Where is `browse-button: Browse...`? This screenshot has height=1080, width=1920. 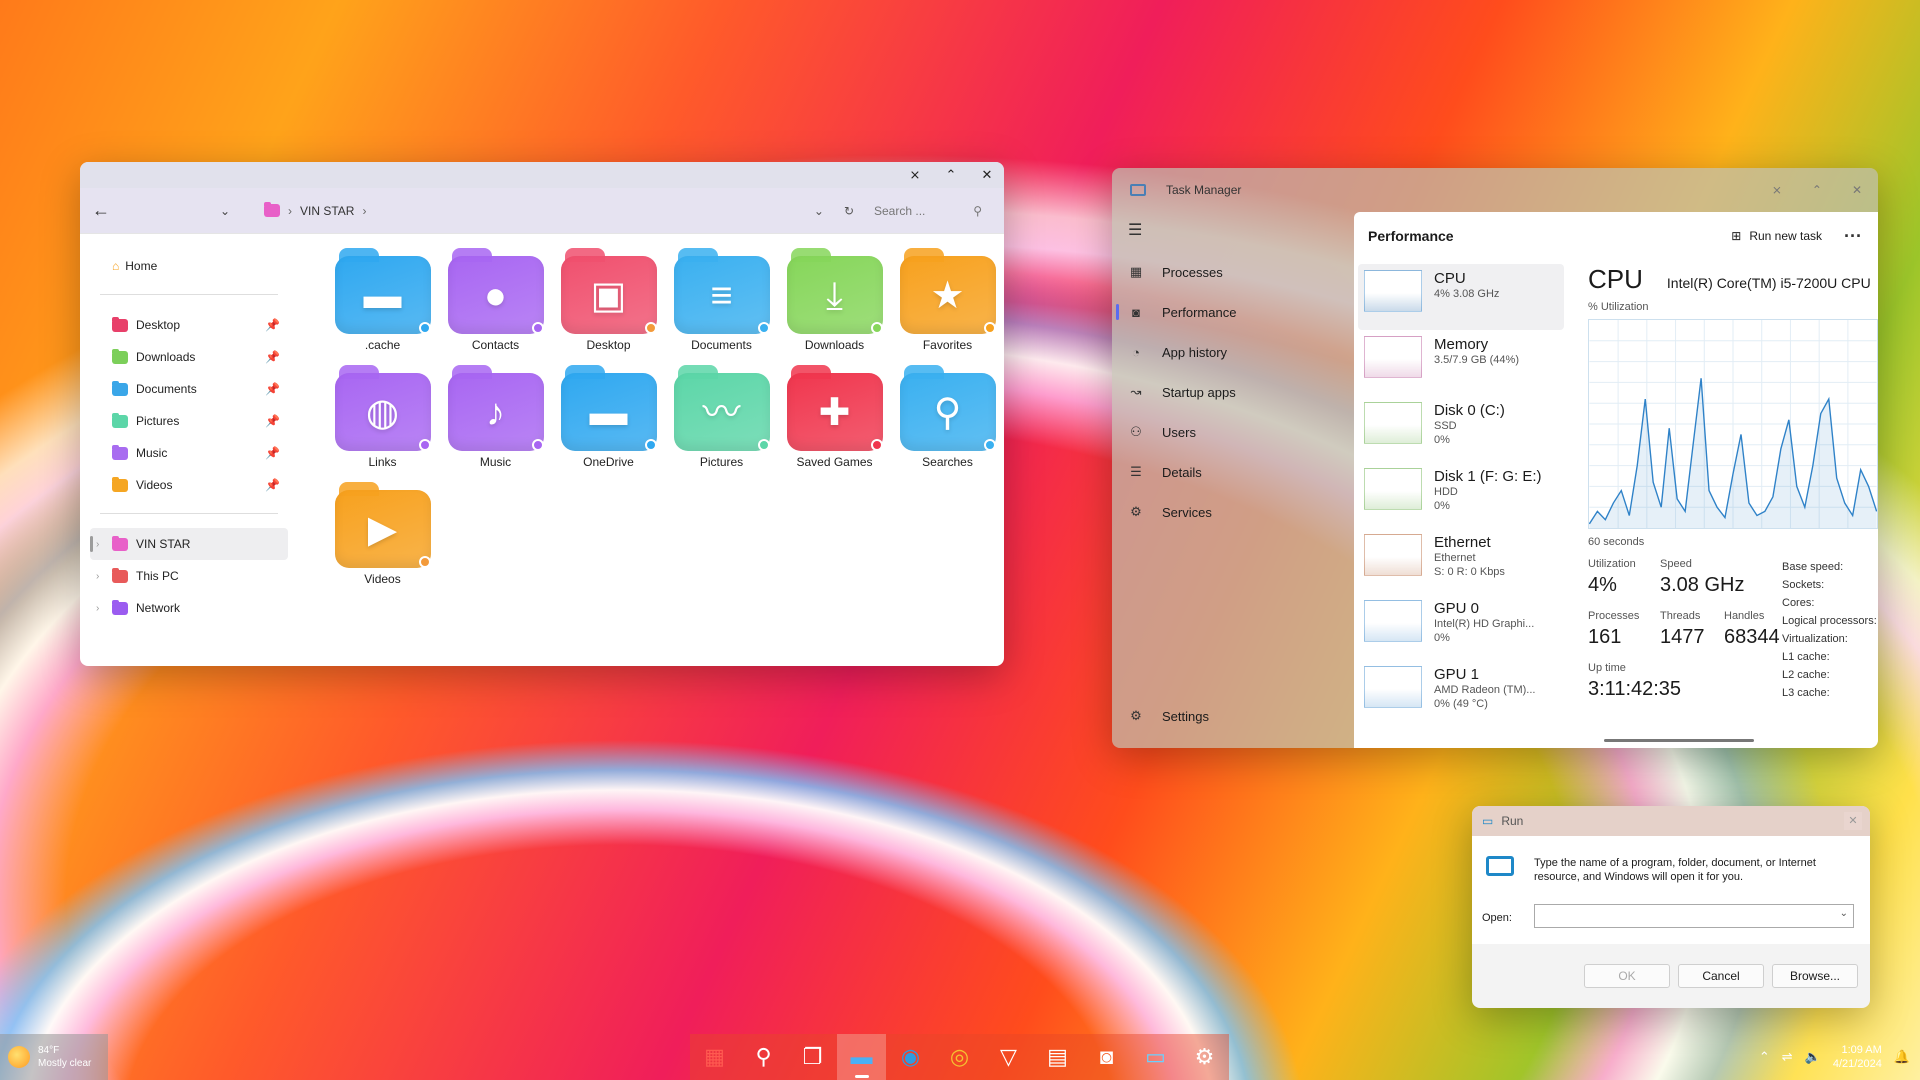
browse-button: Browse... is located at coordinates (1815, 976).